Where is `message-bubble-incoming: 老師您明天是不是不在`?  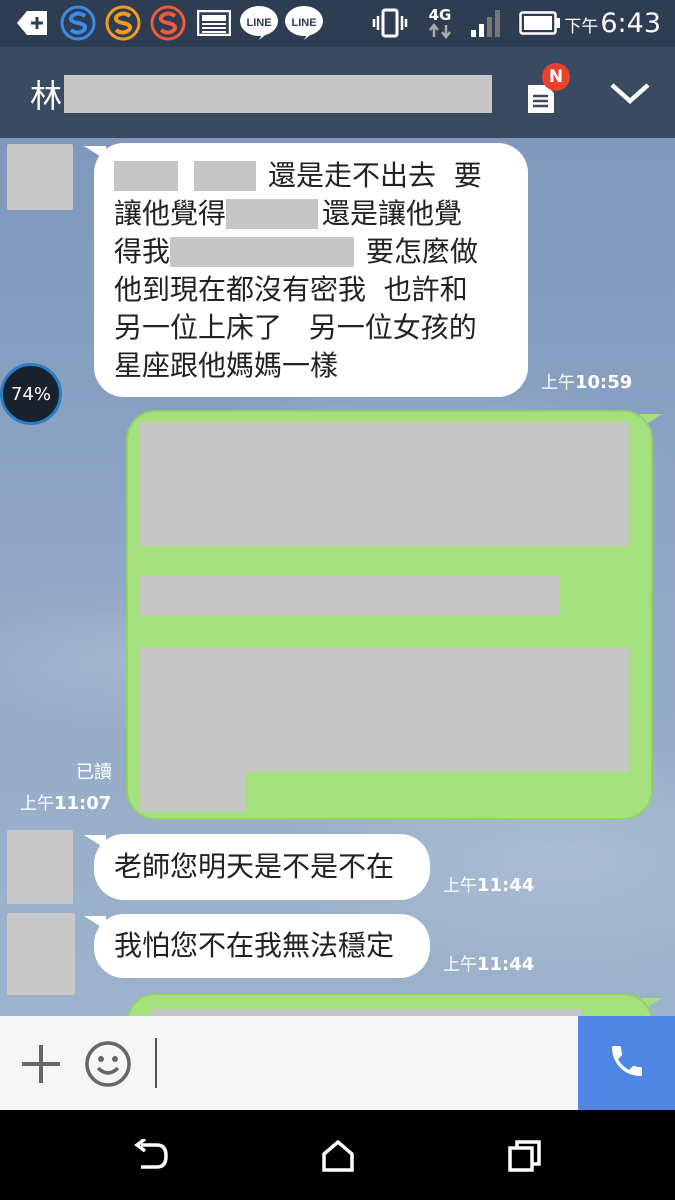
message-bubble-incoming: 老師您明天是不是不在 is located at coordinates (262, 867).